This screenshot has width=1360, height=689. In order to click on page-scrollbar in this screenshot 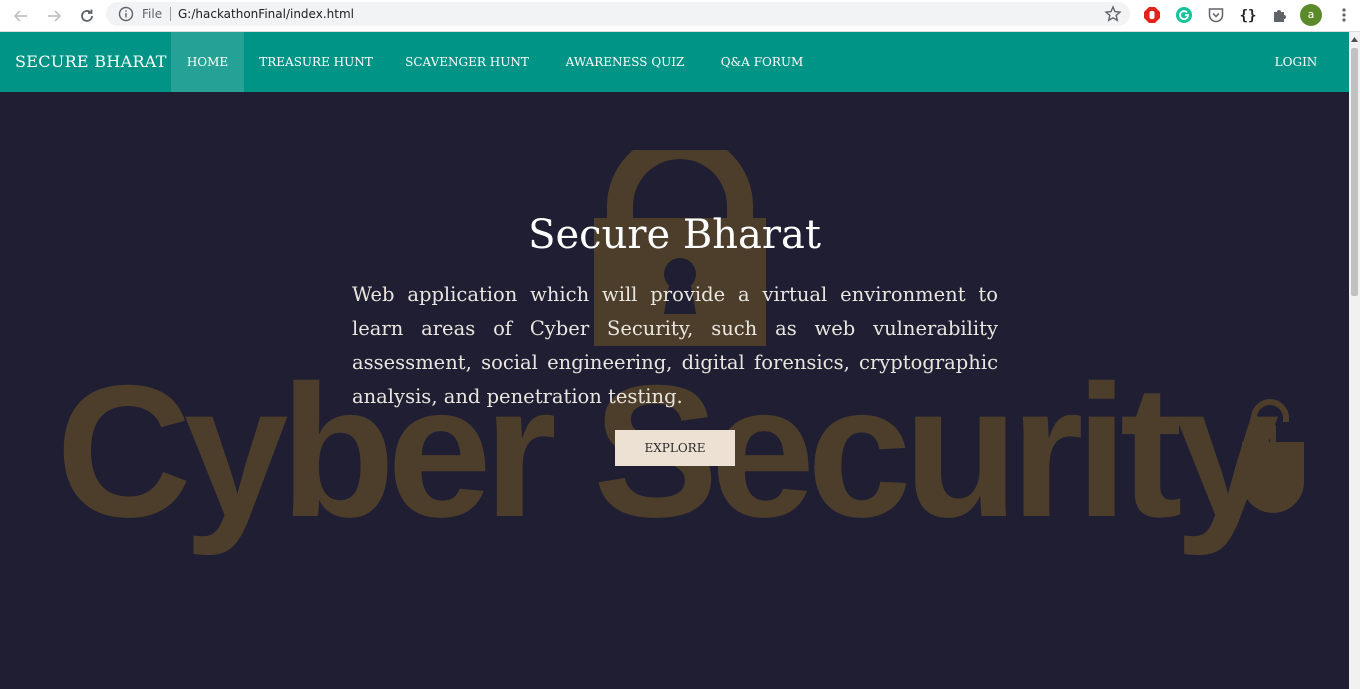, I will do `click(1354, 360)`.